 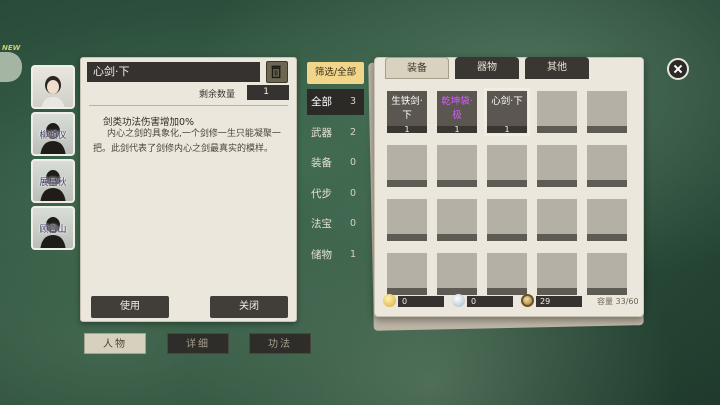 What do you see at coordinates (417, 68) in the screenshot?
I see `tab-equipment: 装备` at bounding box center [417, 68].